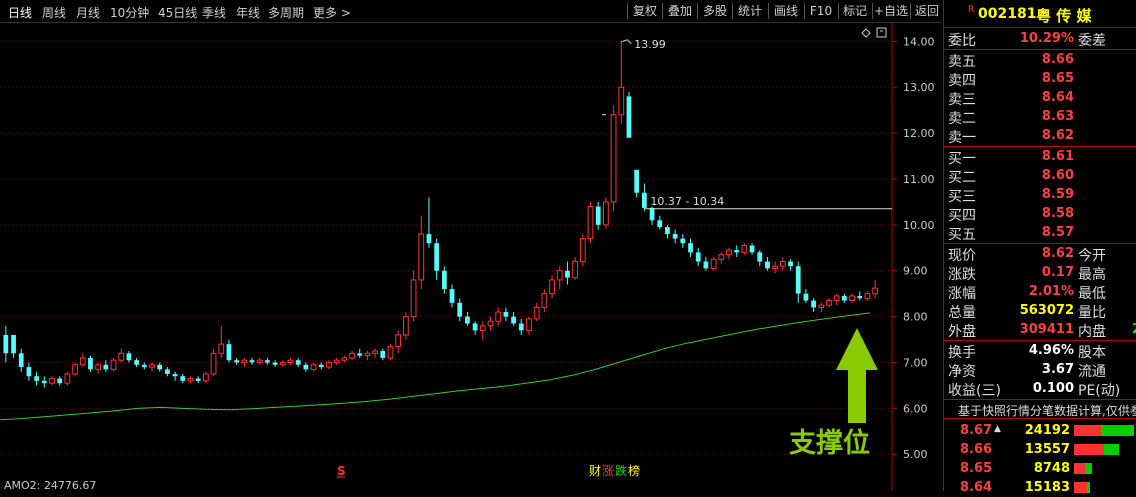 This screenshot has width=1136, height=497. I want to click on period-tab-4: 45日线, so click(177, 12).